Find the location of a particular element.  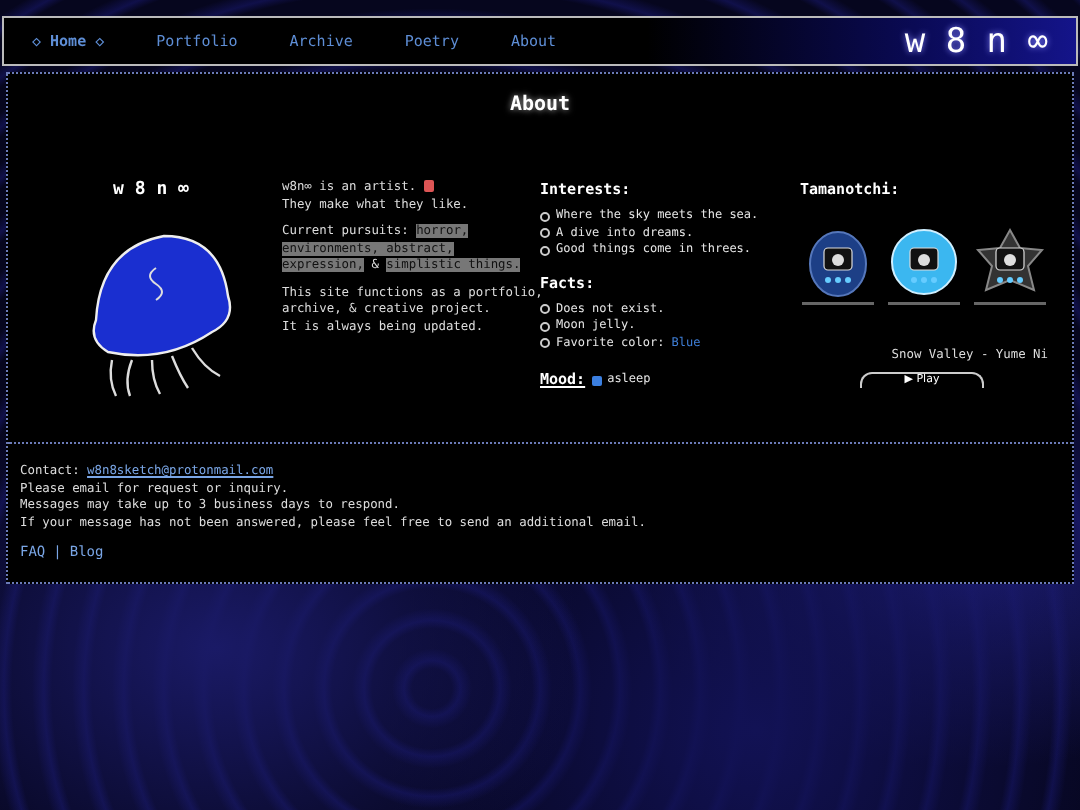

profile-name: w 8 n ∞ is located at coordinates (151, 190).